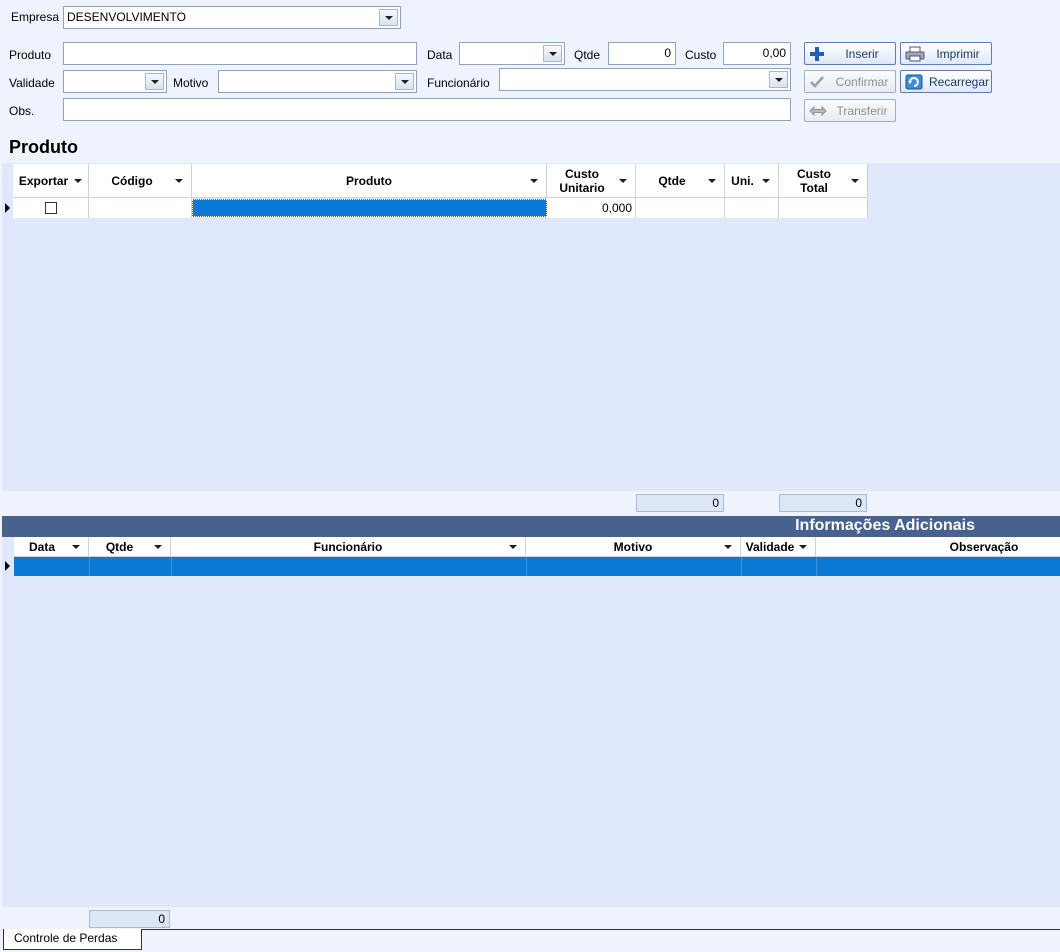 This screenshot has height=952, width=1060. What do you see at coordinates (191, 83) in the screenshot?
I see `motivo-label: Motivo` at bounding box center [191, 83].